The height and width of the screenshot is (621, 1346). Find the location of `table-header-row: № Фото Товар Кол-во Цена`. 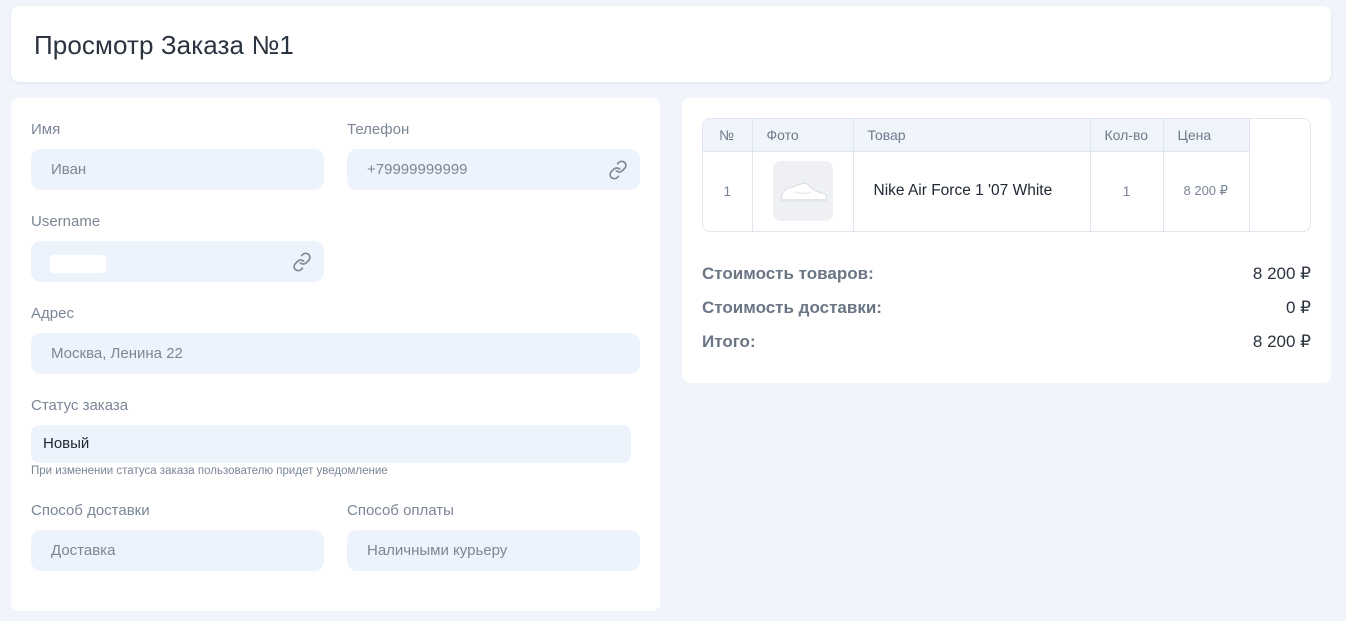

table-header-row: № Фото Товар Кол-во Цена is located at coordinates (976, 135).